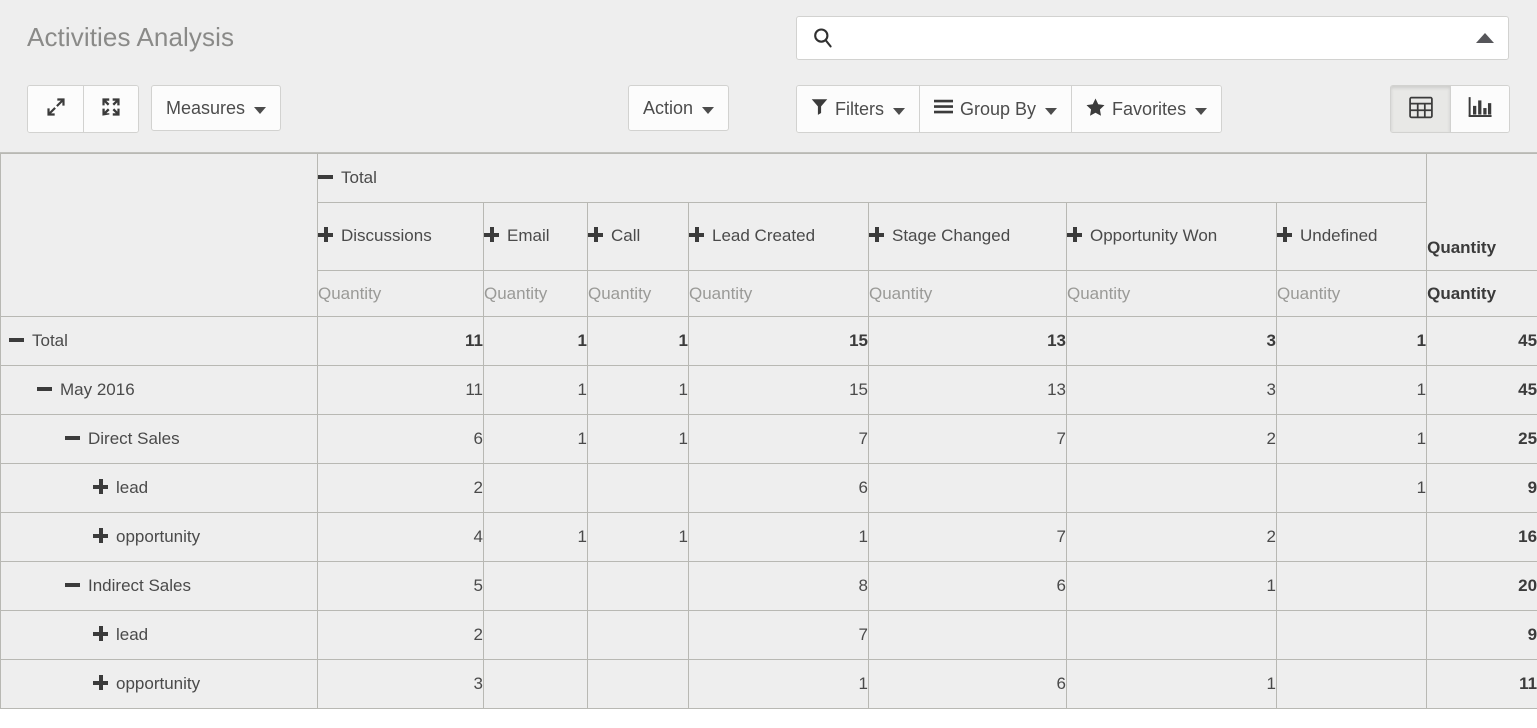  What do you see at coordinates (778, 341) in the screenshot?
I see `cell-value: 15` at bounding box center [778, 341].